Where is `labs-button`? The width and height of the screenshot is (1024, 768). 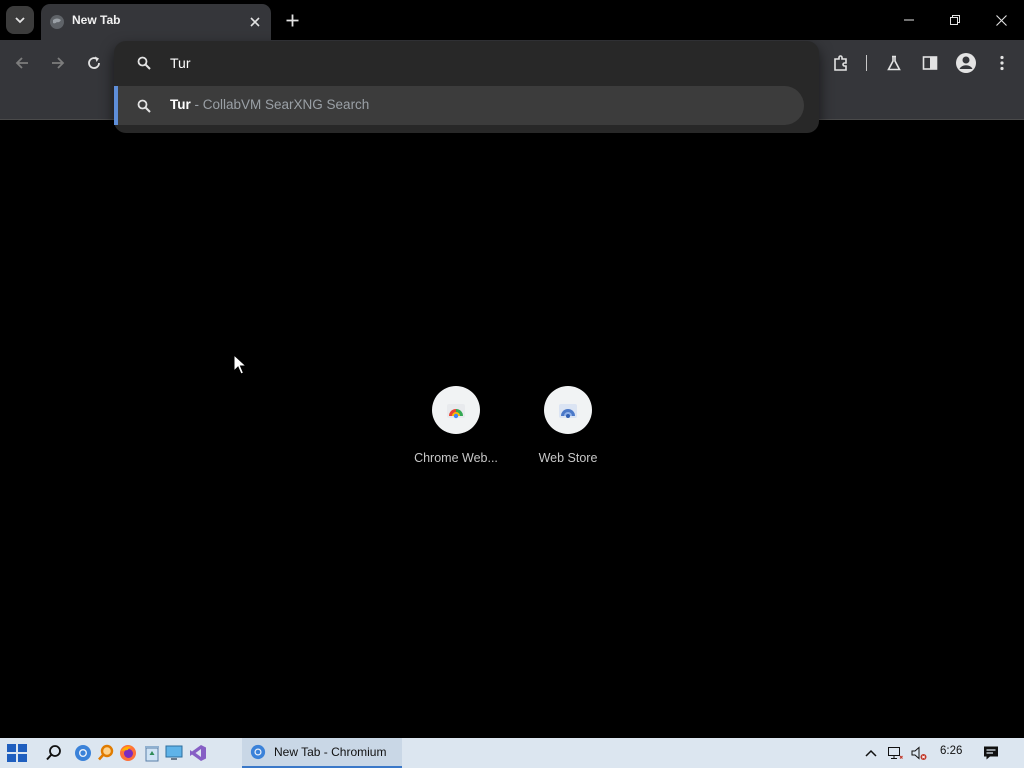
labs-button is located at coordinates (894, 63).